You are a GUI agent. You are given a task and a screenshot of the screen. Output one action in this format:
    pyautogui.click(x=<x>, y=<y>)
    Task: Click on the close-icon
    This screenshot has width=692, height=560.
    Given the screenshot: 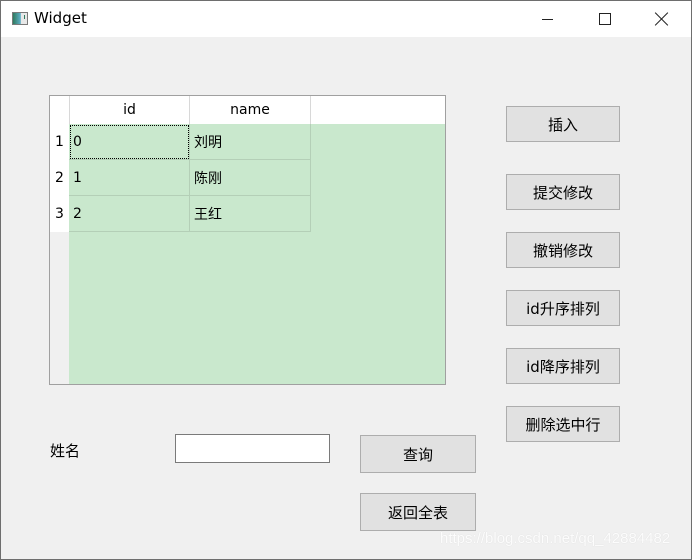 What is the action you would take?
    pyautogui.click(x=662, y=19)
    